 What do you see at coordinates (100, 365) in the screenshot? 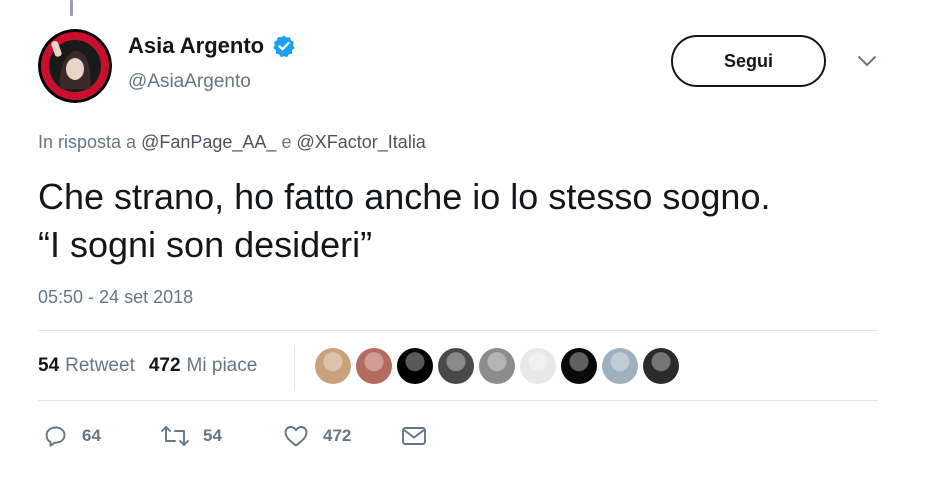
I see `retweets-label: Retweet` at bounding box center [100, 365].